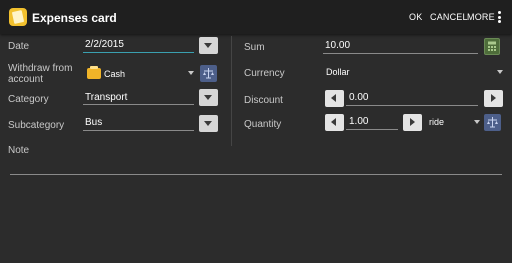 The height and width of the screenshot is (263, 512). What do you see at coordinates (449, 17) in the screenshot?
I see `cancel-button: CANCEL` at bounding box center [449, 17].